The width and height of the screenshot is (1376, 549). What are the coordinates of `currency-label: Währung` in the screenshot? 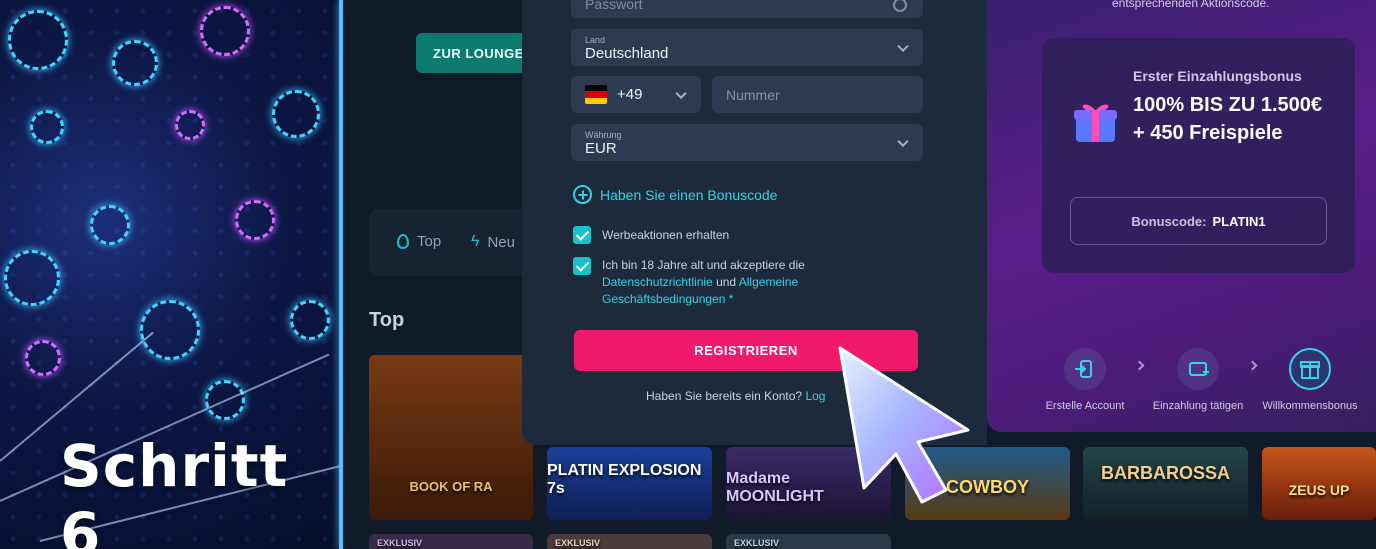 It's located at (603, 135).